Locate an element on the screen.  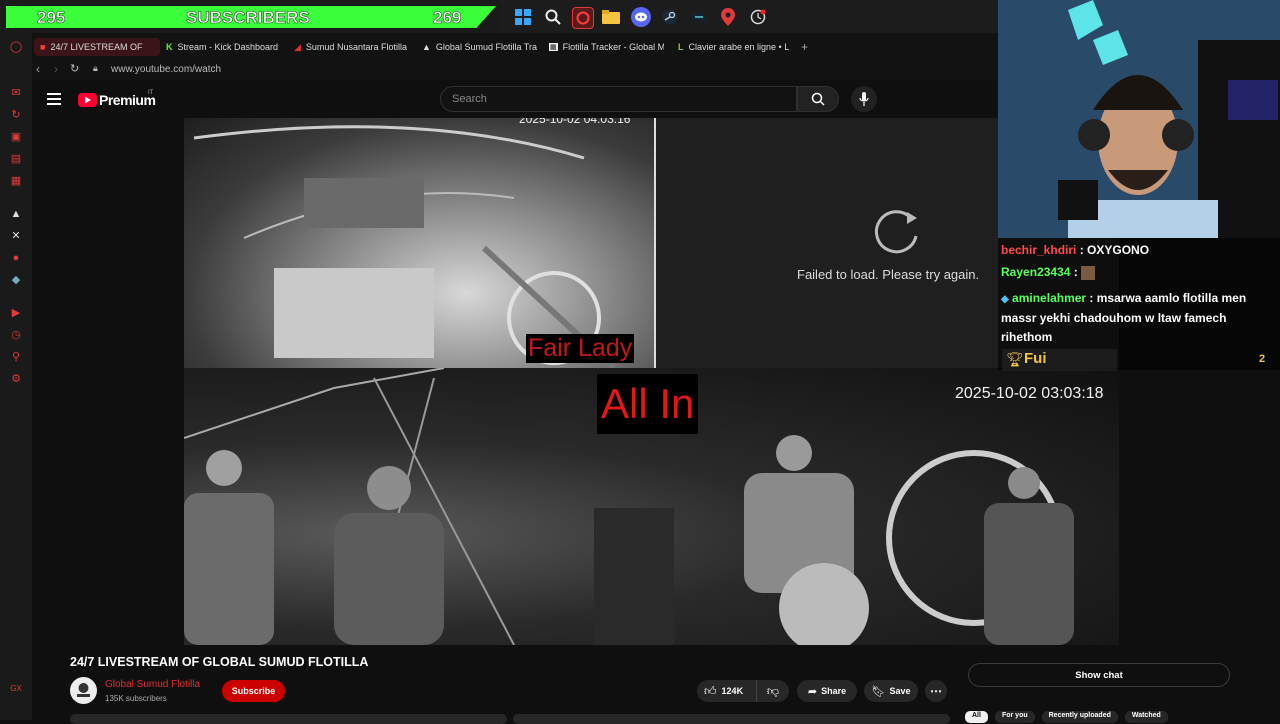
chip-for-you: For you is located at coordinates (1014, 717).